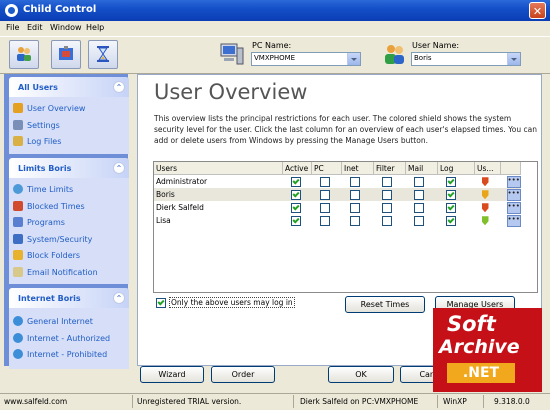 The width and height of the screenshot is (550, 410). What do you see at coordinates (225, 302) in the screenshot?
I see `only-listed-users-checkbox: Only the above users may log in` at bounding box center [225, 302].